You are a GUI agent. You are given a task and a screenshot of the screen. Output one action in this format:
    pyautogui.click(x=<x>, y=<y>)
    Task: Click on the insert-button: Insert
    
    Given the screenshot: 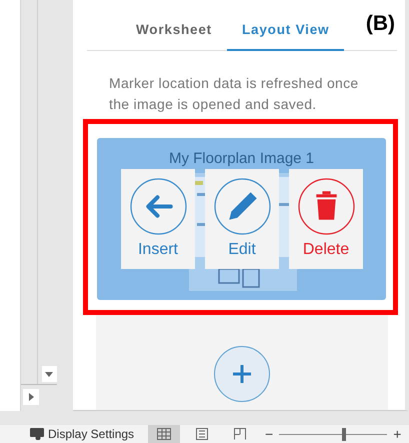 What is the action you would take?
    pyautogui.click(x=158, y=219)
    